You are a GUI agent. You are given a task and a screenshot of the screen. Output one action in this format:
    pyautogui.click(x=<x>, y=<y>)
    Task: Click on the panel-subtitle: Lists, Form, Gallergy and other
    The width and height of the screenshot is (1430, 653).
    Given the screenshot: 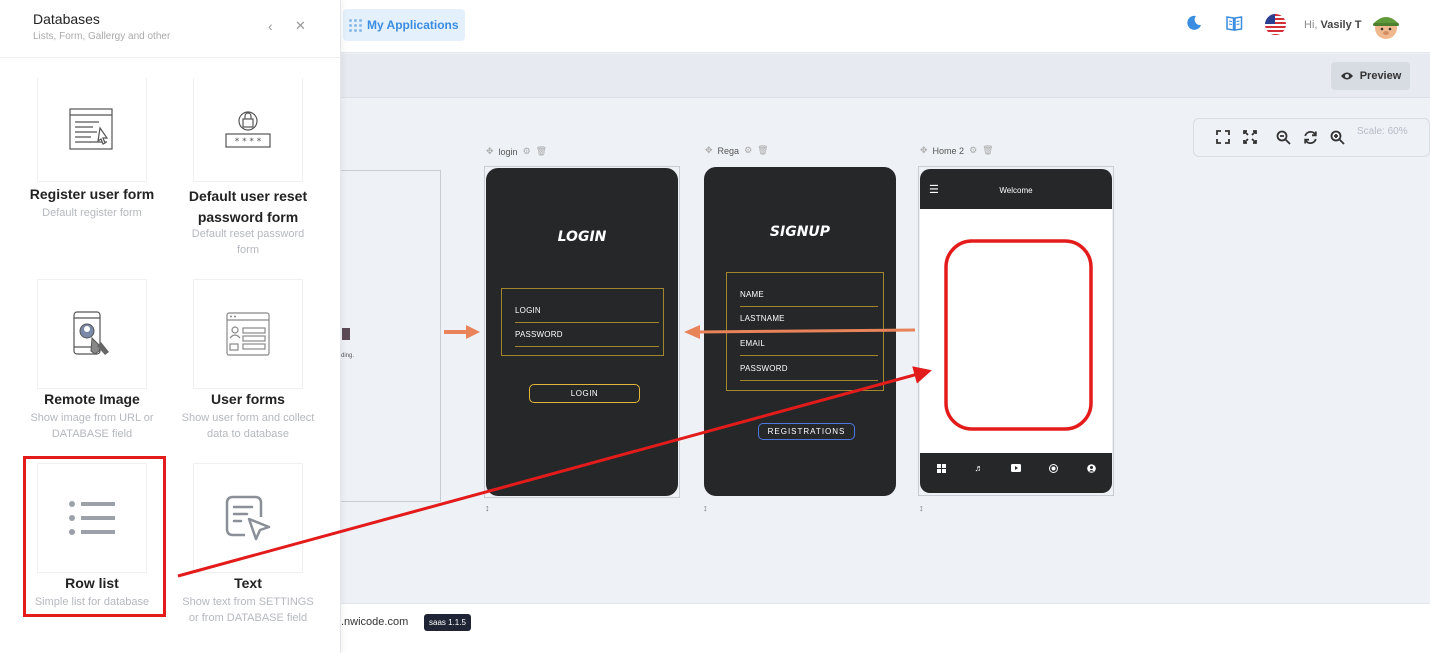 What is the action you would take?
    pyautogui.click(x=102, y=36)
    